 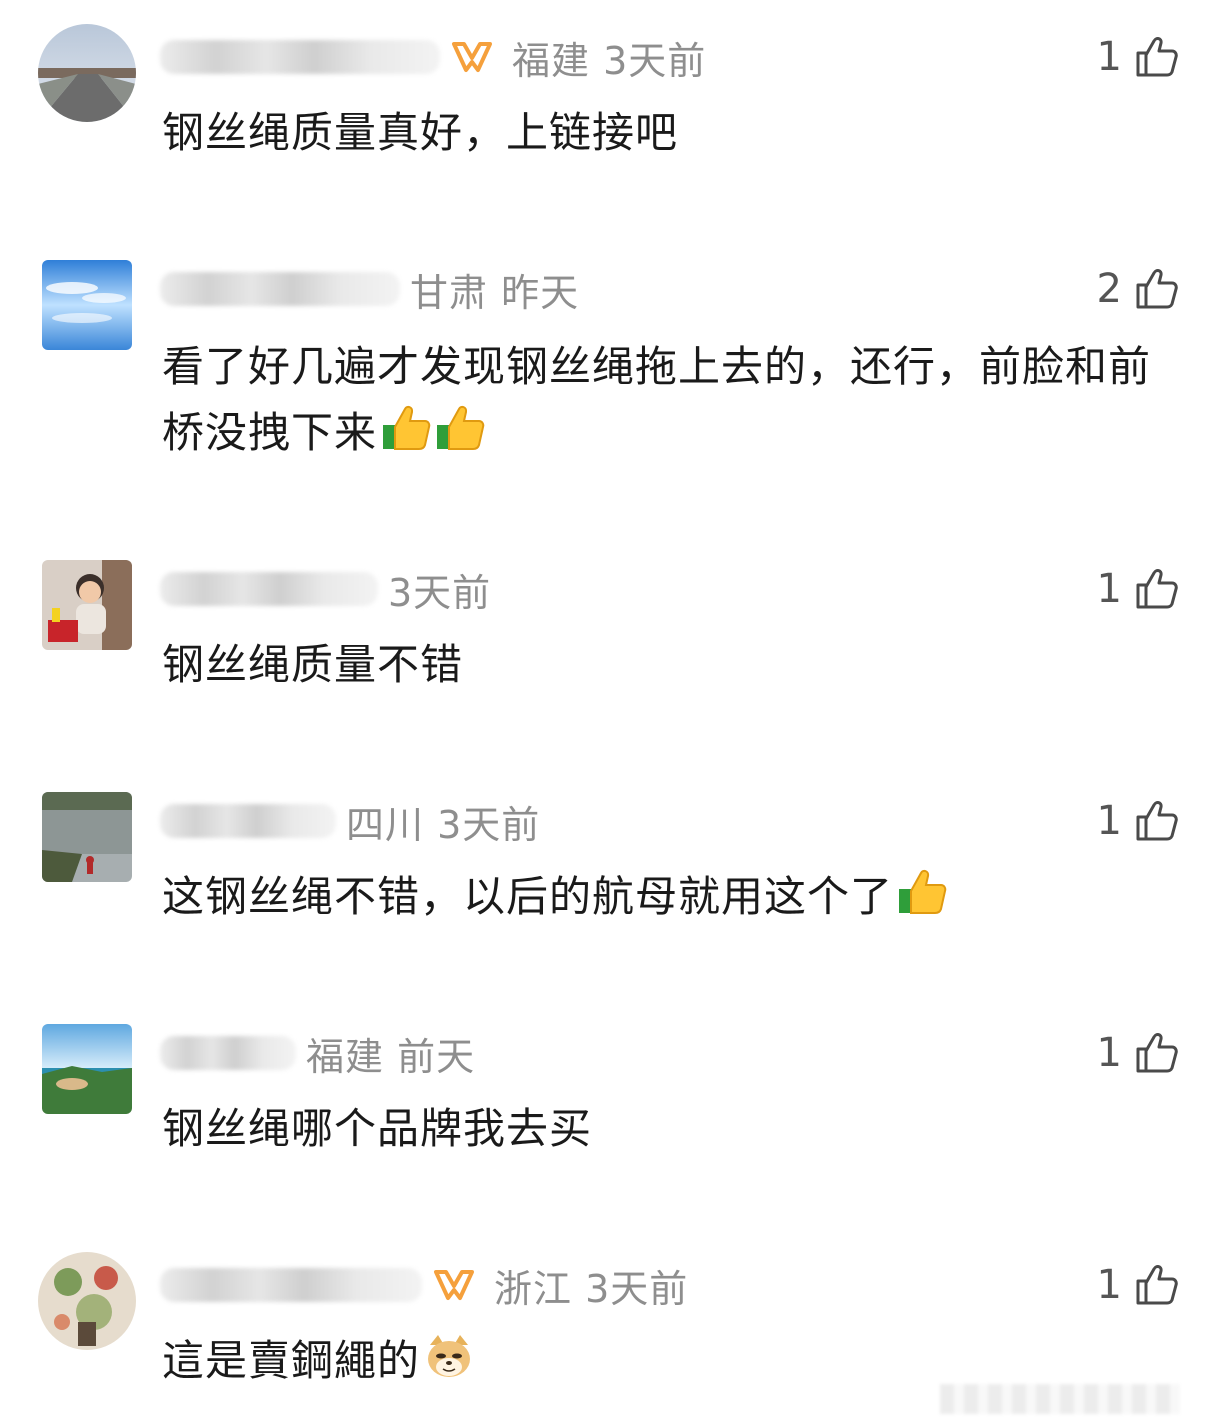 What do you see at coordinates (449, 1356) in the screenshot?
I see `doge-emoji` at bounding box center [449, 1356].